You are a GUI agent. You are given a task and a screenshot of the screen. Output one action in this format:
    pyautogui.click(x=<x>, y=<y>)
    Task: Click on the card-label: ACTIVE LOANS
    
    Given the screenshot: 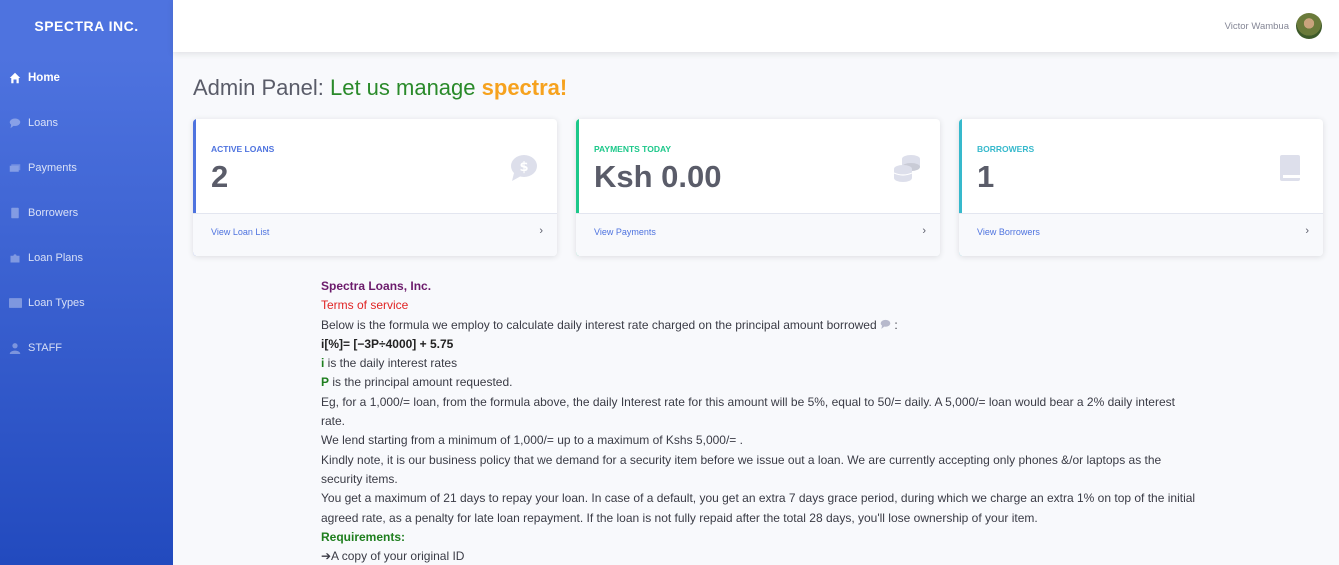 What is the action you would take?
    pyautogui.click(x=243, y=149)
    